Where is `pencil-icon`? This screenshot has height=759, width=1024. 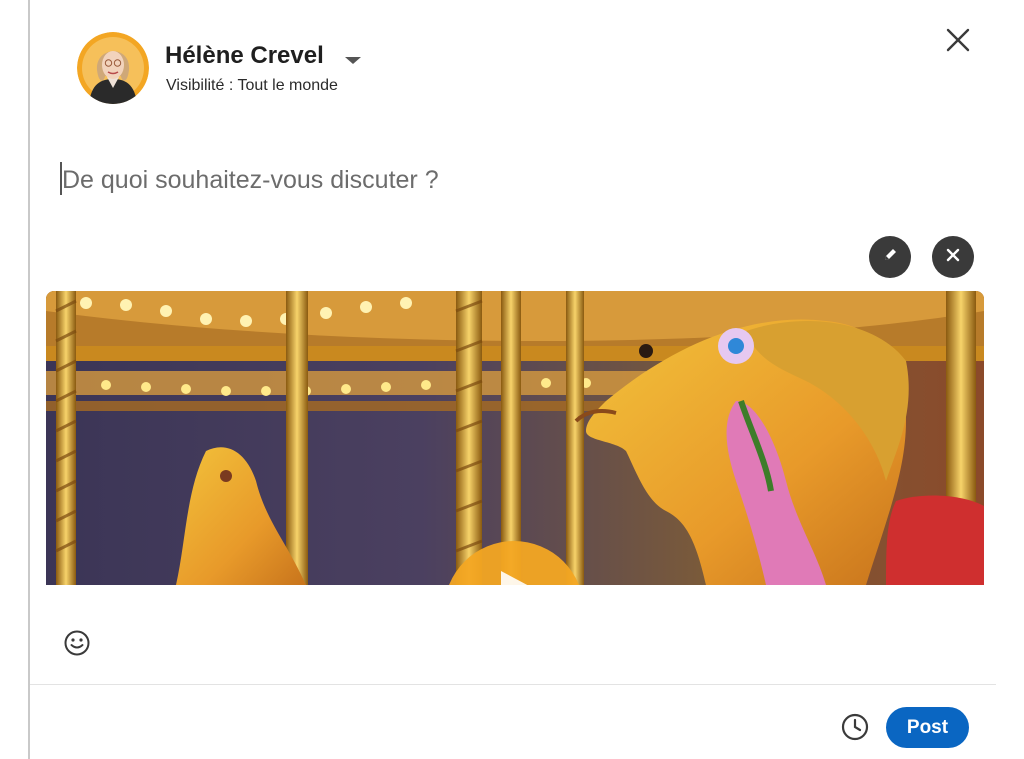
pencil-icon is located at coordinates (890, 257).